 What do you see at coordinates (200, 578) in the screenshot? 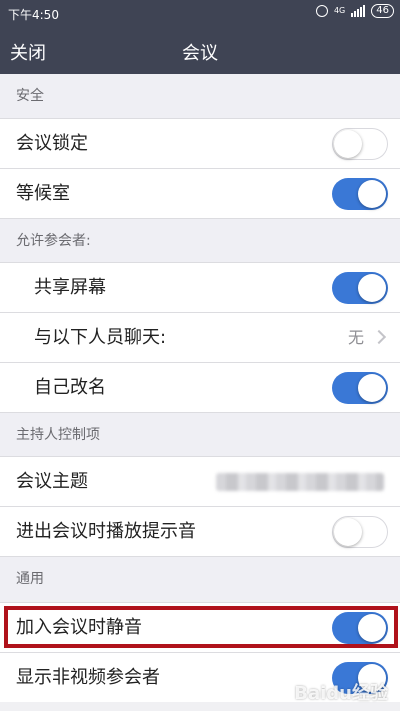
I see `section-header-general: 通用` at bounding box center [200, 578].